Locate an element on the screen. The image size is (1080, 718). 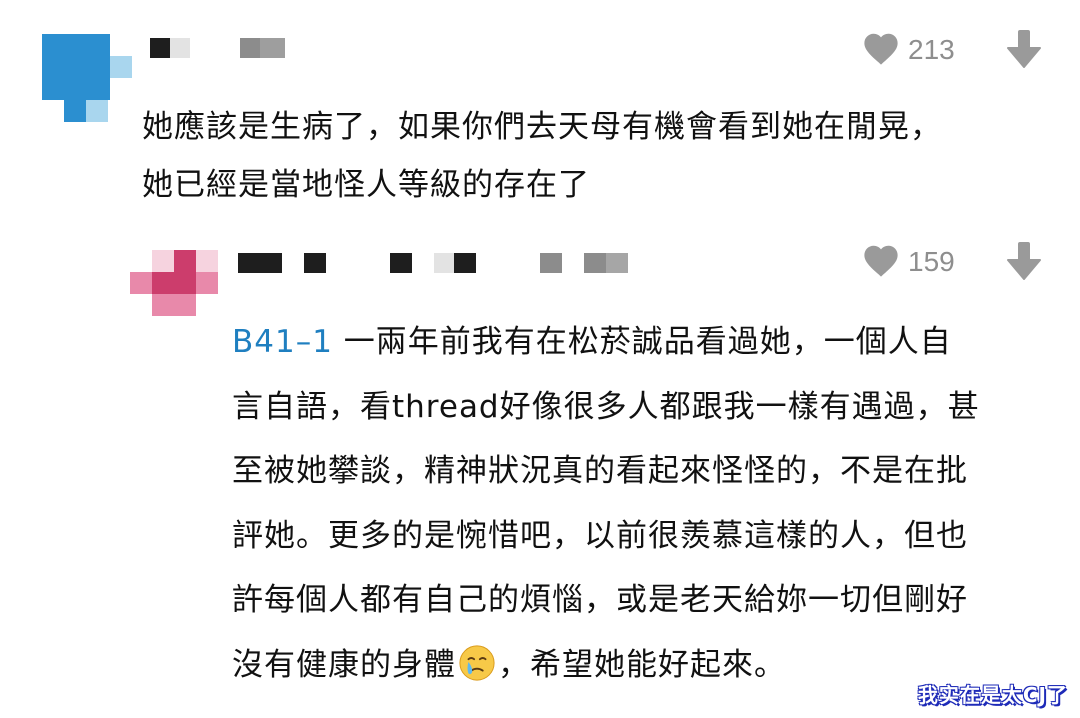
like-count: 159 is located at coordinates (931, 261).